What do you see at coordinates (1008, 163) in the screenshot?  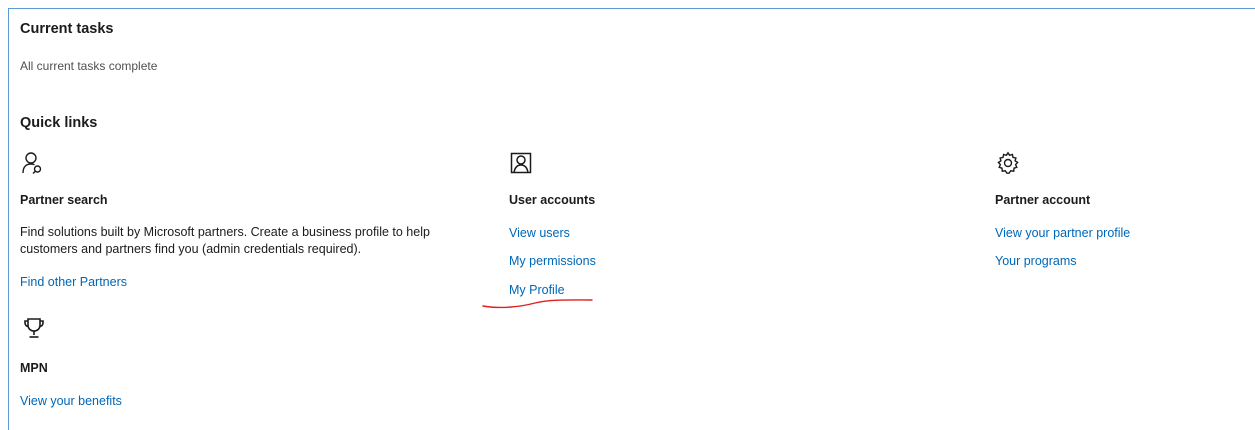 I see `gear-icon` at bounding box center [1008, 163].